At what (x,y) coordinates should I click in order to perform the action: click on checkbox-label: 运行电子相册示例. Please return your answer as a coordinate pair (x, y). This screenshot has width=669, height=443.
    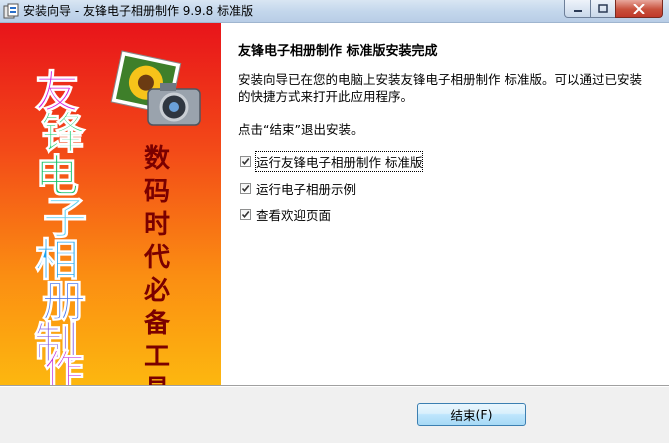
    Looking at the image, I should click on (306, 188).